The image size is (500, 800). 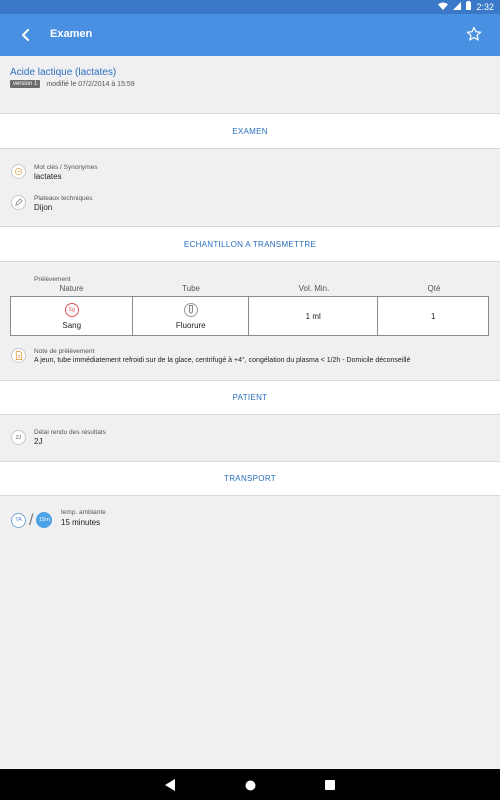 I want to click on signal-icon, so click(x=457, y=6).